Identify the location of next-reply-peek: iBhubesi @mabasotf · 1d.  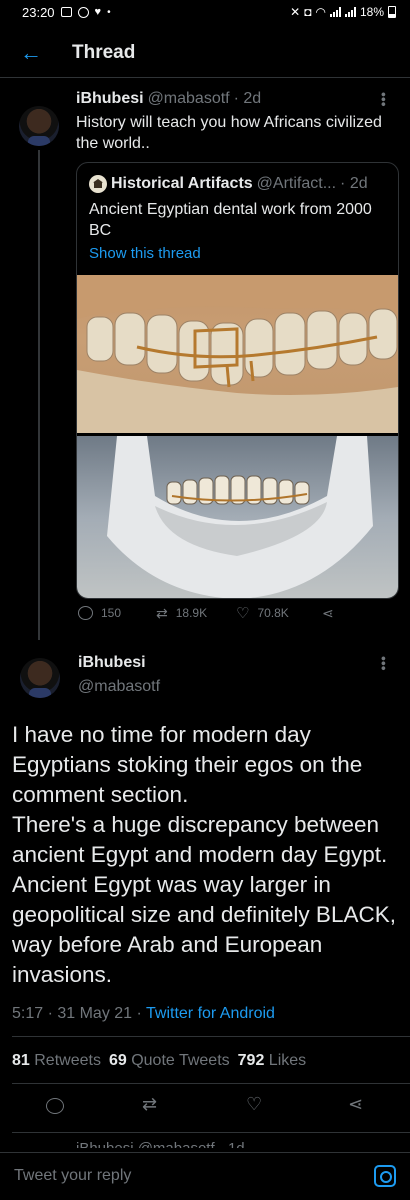
(160, 1144).